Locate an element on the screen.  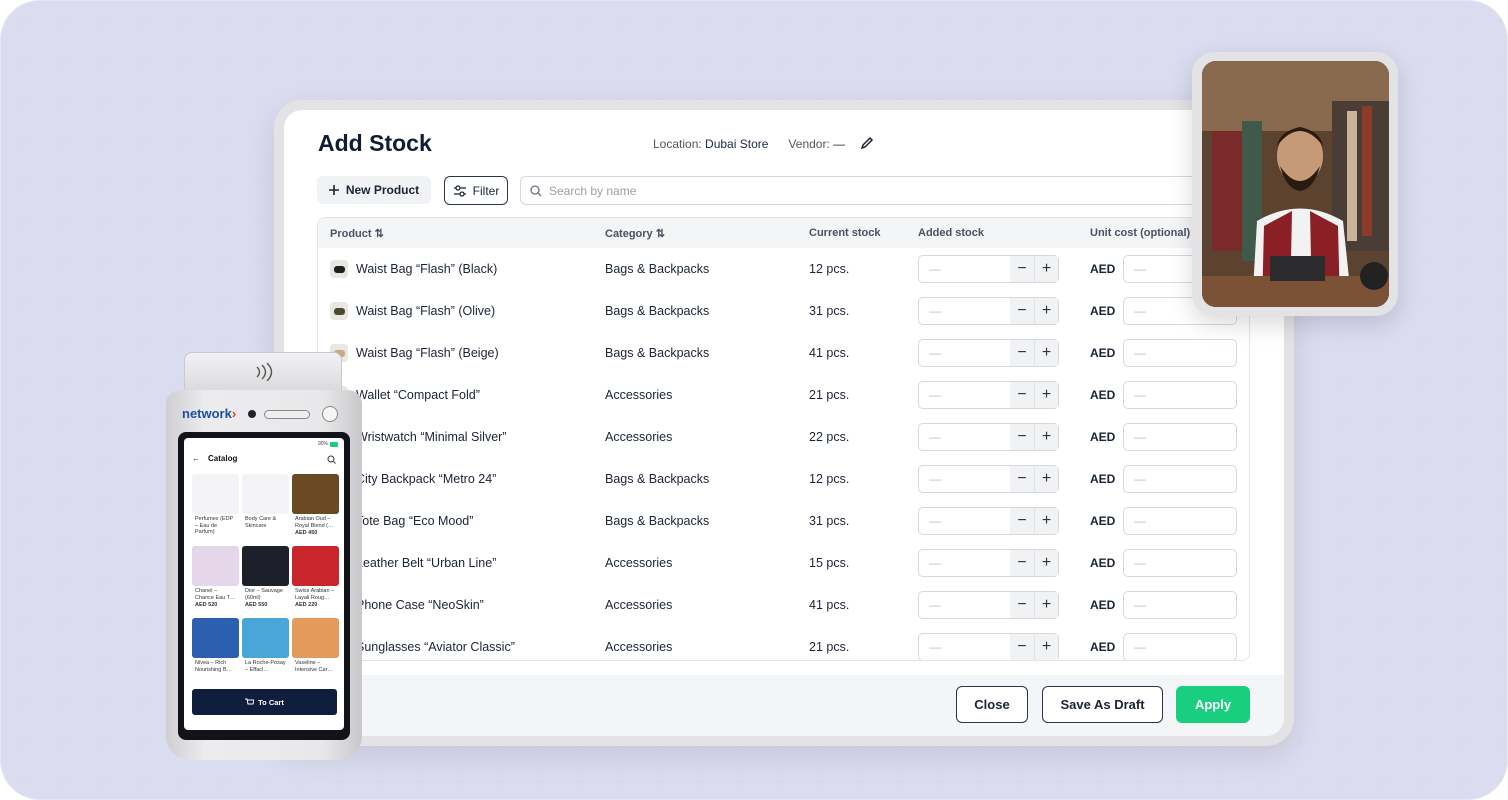
to-cart-button: To Cart is located at coordinates (264, 702).